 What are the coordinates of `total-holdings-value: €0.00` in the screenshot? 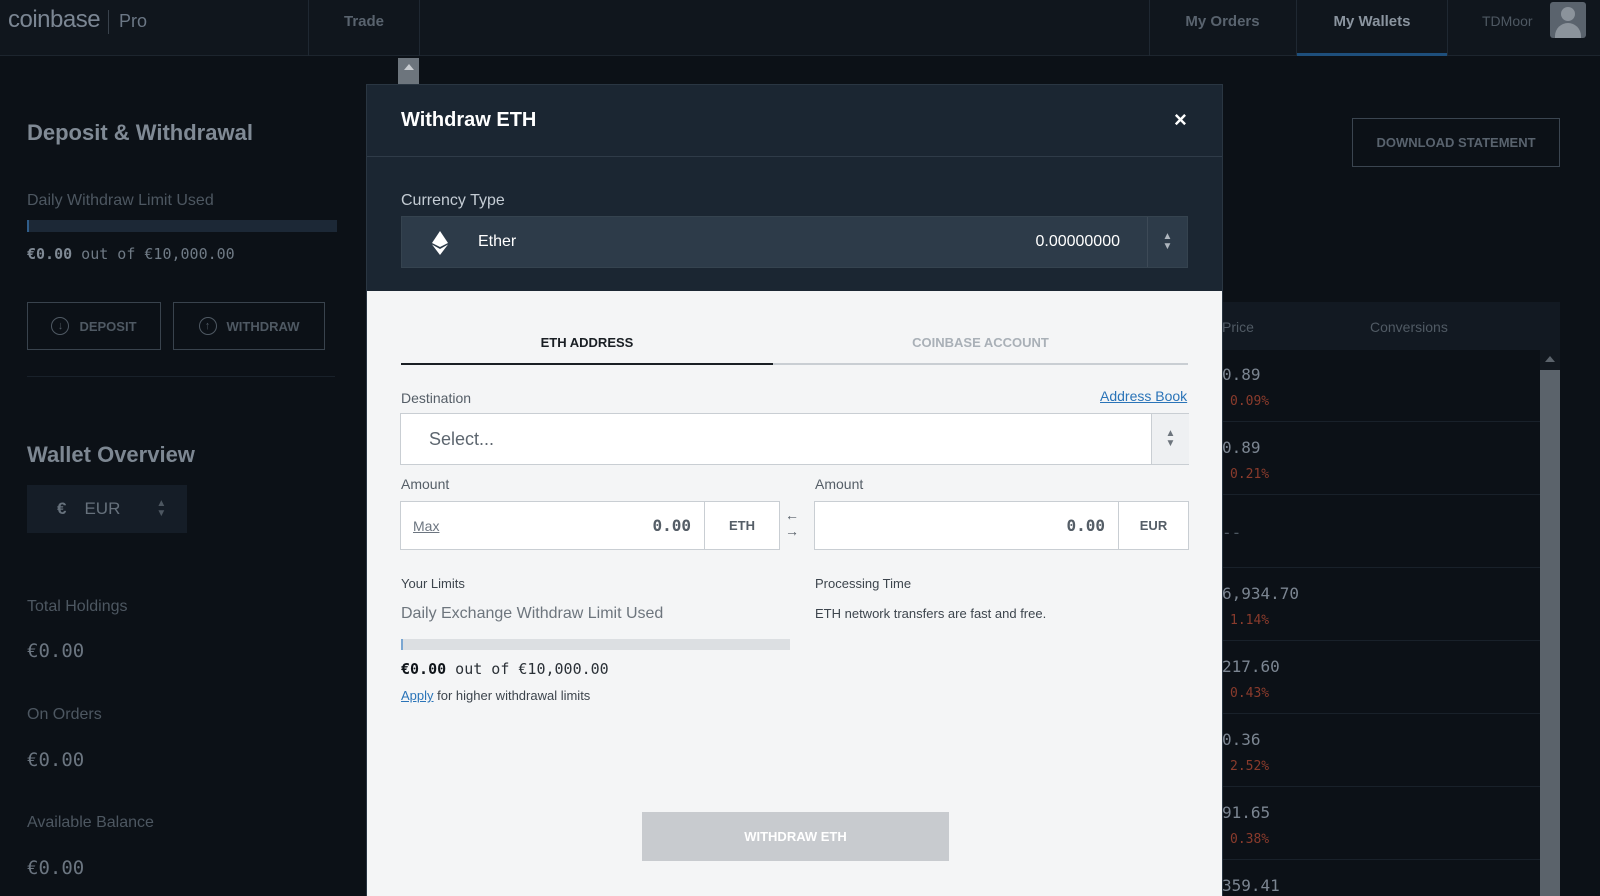 It's located at (56, 651).